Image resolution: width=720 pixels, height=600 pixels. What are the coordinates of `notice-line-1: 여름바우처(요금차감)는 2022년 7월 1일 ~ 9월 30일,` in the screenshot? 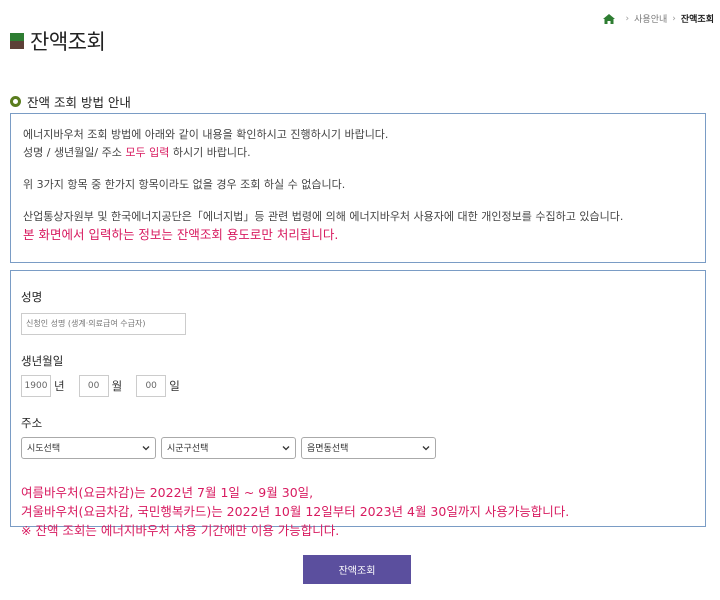 It's located at (167, 492).